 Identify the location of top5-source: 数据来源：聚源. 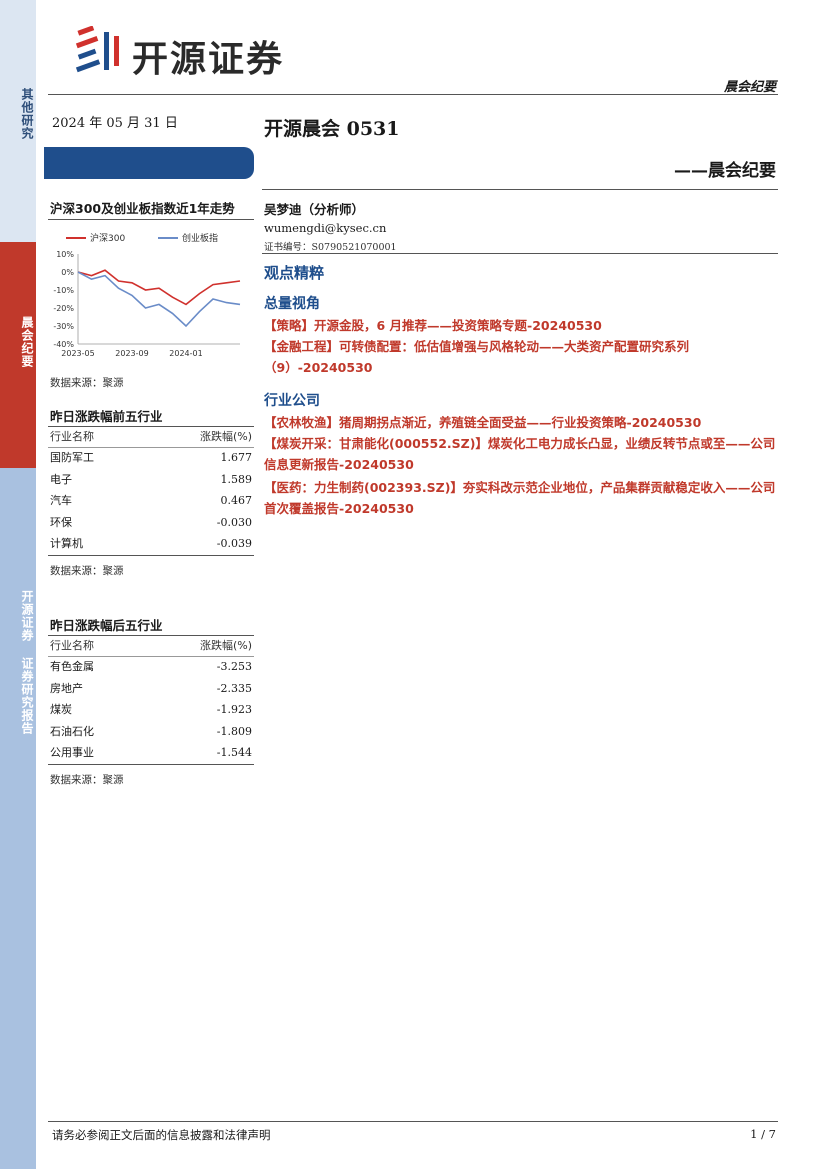
(87, 571).